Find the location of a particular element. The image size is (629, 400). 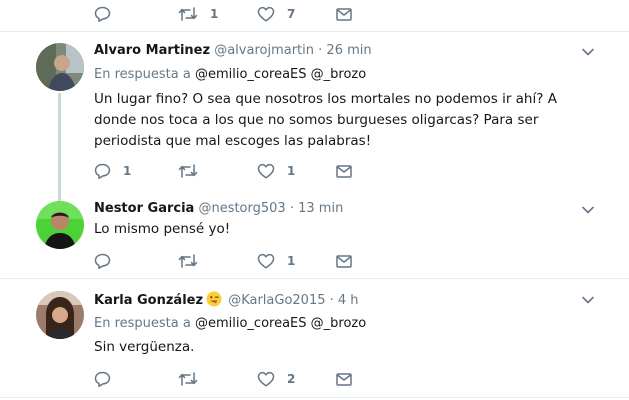

like-count: 2 is located at coordinates (291, 379).